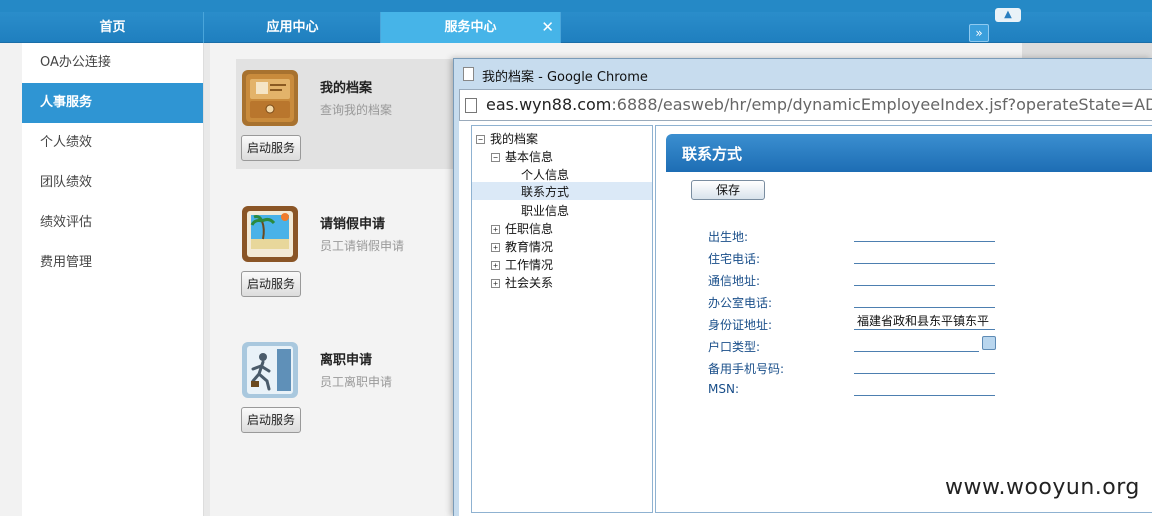  What do you see at coordinates (916, 343) in the screenshot?
I see `hukou-type-field` at bounding box center [916, 343].